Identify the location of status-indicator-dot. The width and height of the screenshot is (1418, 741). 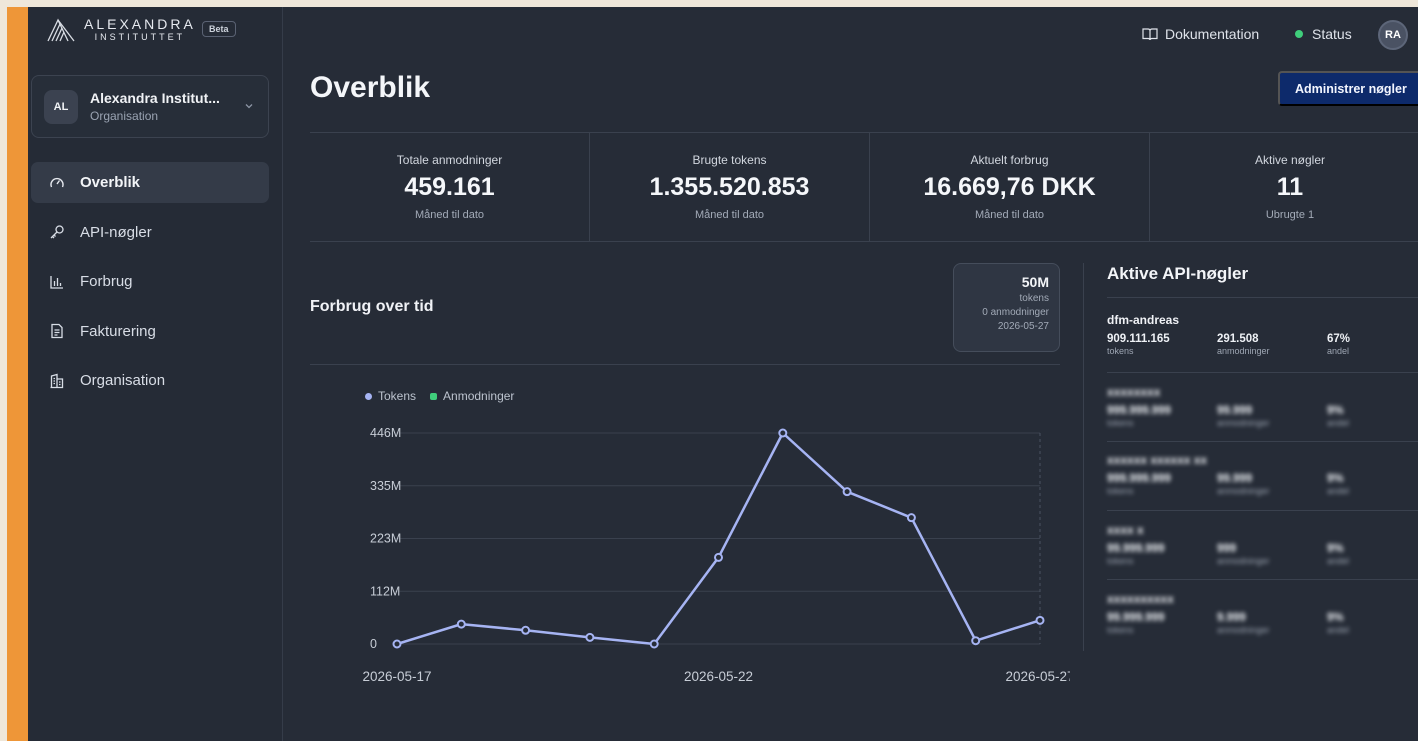
(1299, 34).